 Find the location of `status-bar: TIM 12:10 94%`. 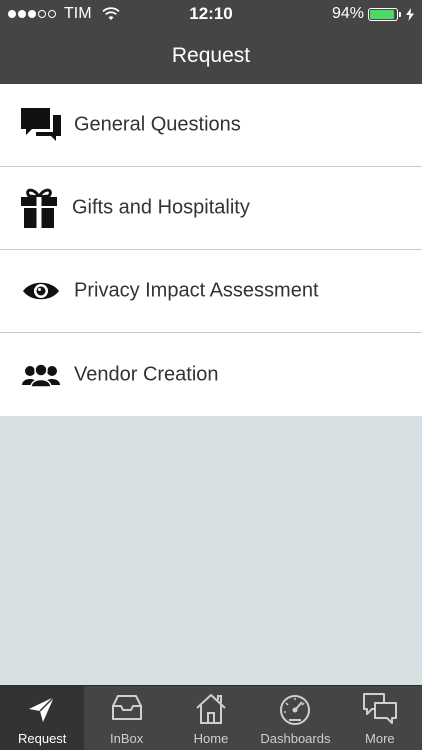

status-bar: TIM 12:10 94% is located at coordinates (211, 14).